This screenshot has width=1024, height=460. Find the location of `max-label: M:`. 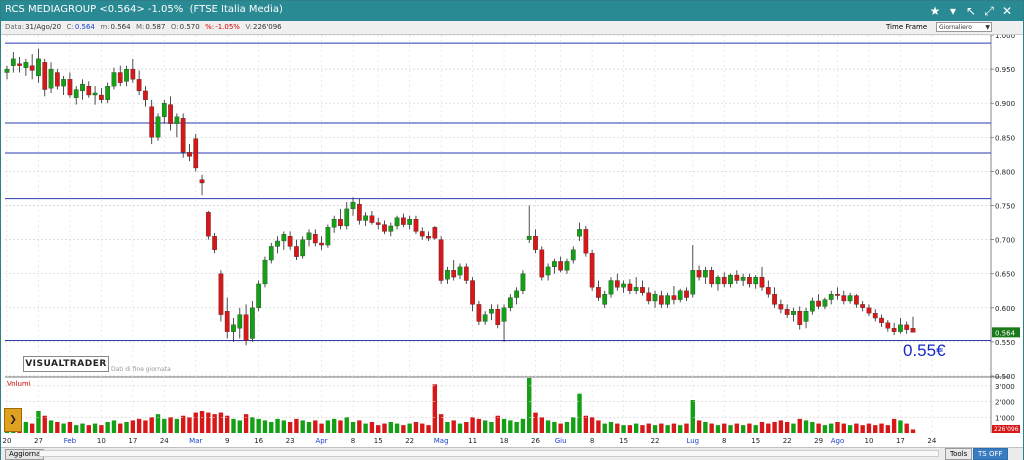

max-label: M: is located at coordinates (140, 27).